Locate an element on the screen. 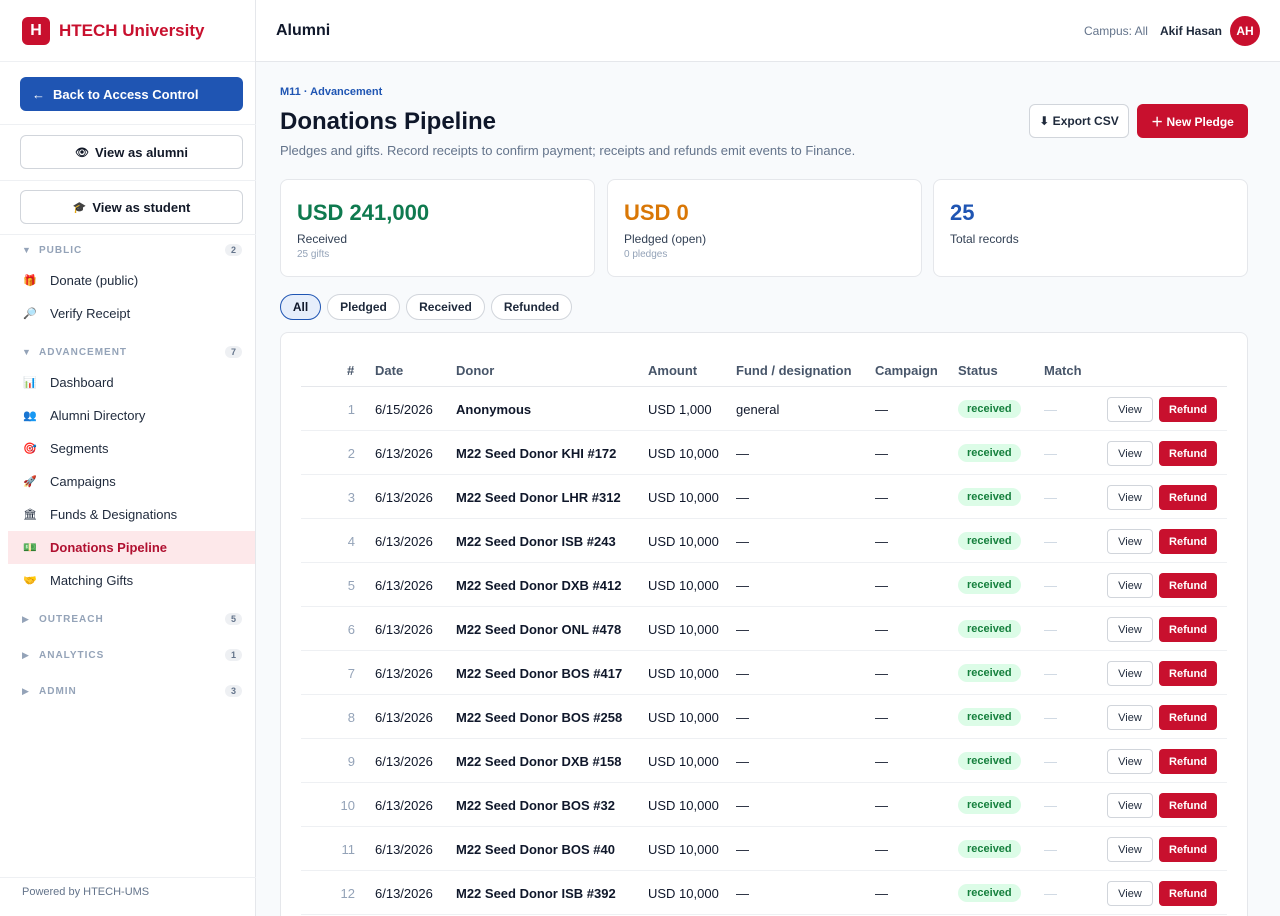 This screenshot has width=1280, height=916. avatar: AH is located at coordinates (1245, 30).